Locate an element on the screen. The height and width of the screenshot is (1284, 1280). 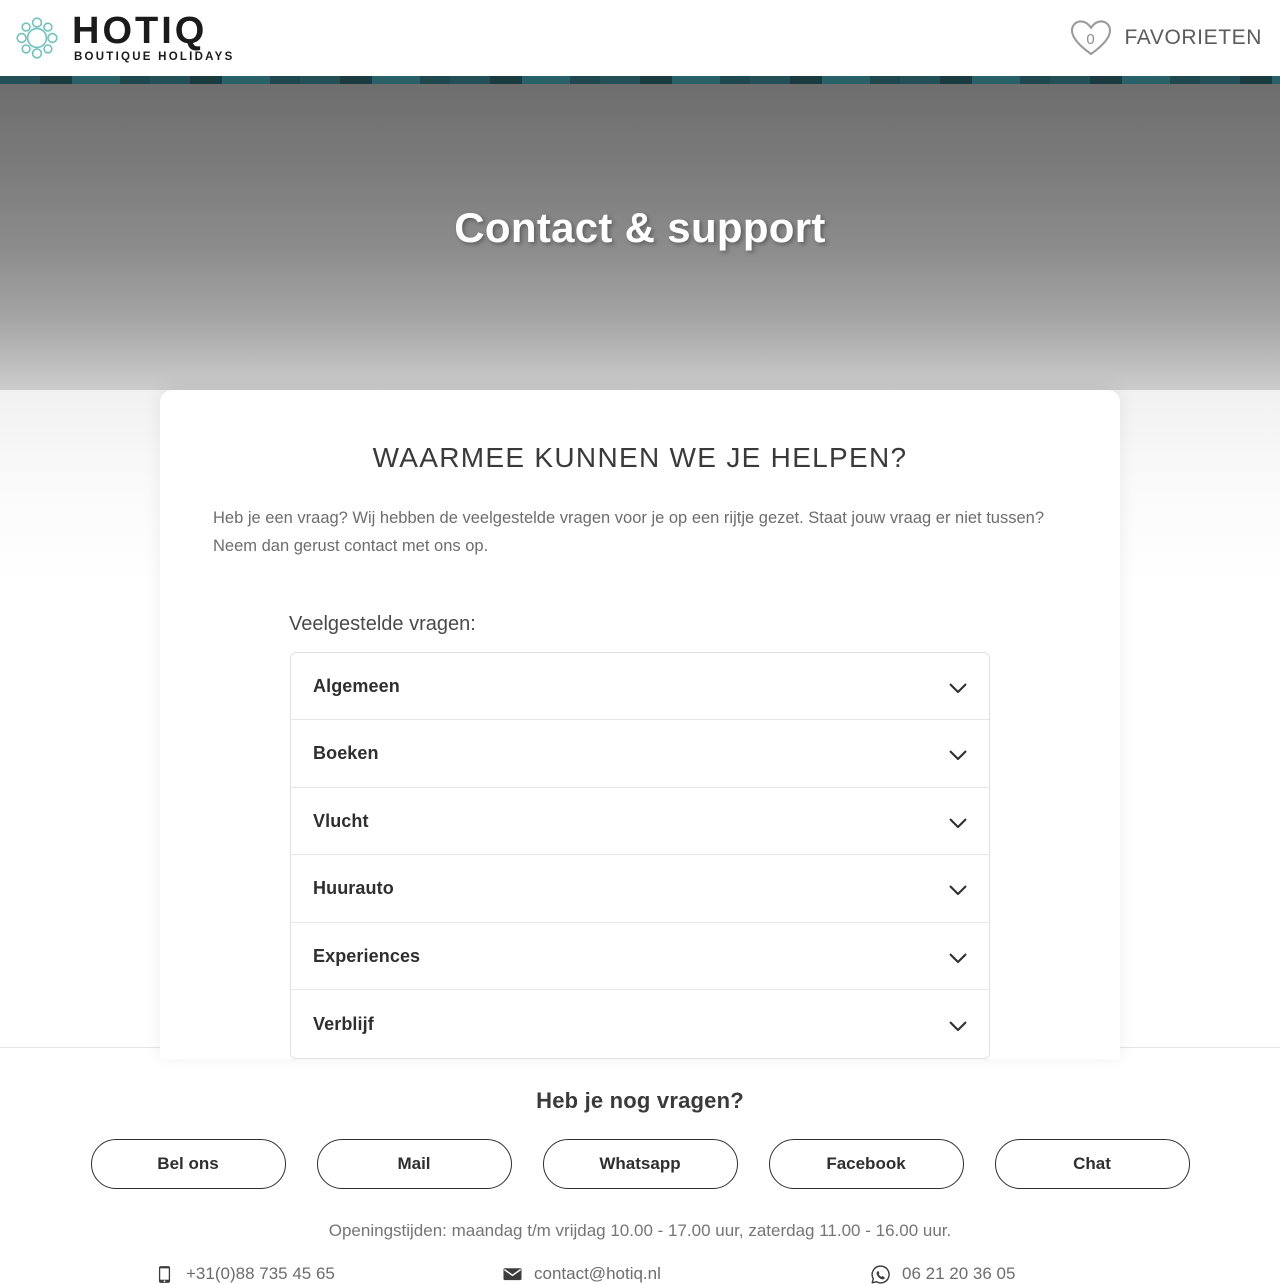
faq-item-algemeen: Algemeen is located at coordinates (640, 686).